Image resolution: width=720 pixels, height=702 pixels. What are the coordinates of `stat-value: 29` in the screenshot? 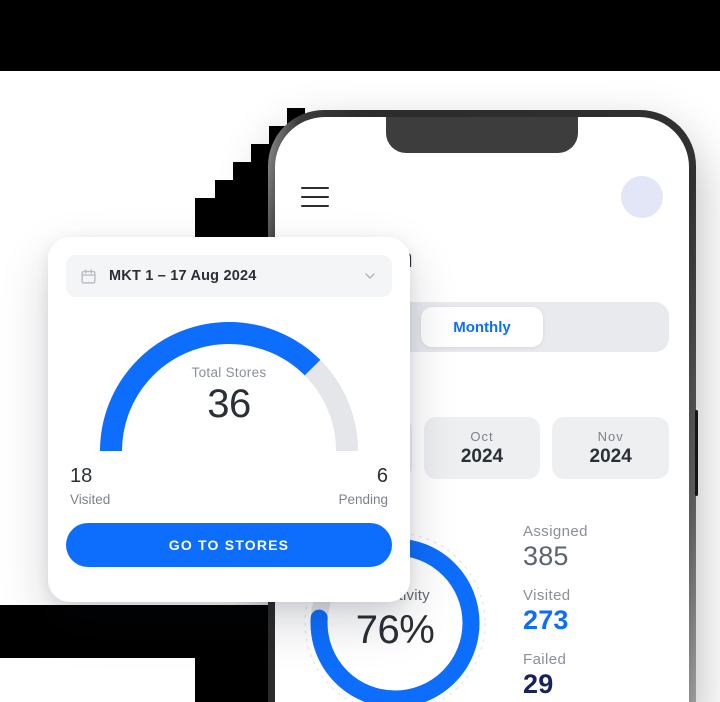 It's located at (538, 684).